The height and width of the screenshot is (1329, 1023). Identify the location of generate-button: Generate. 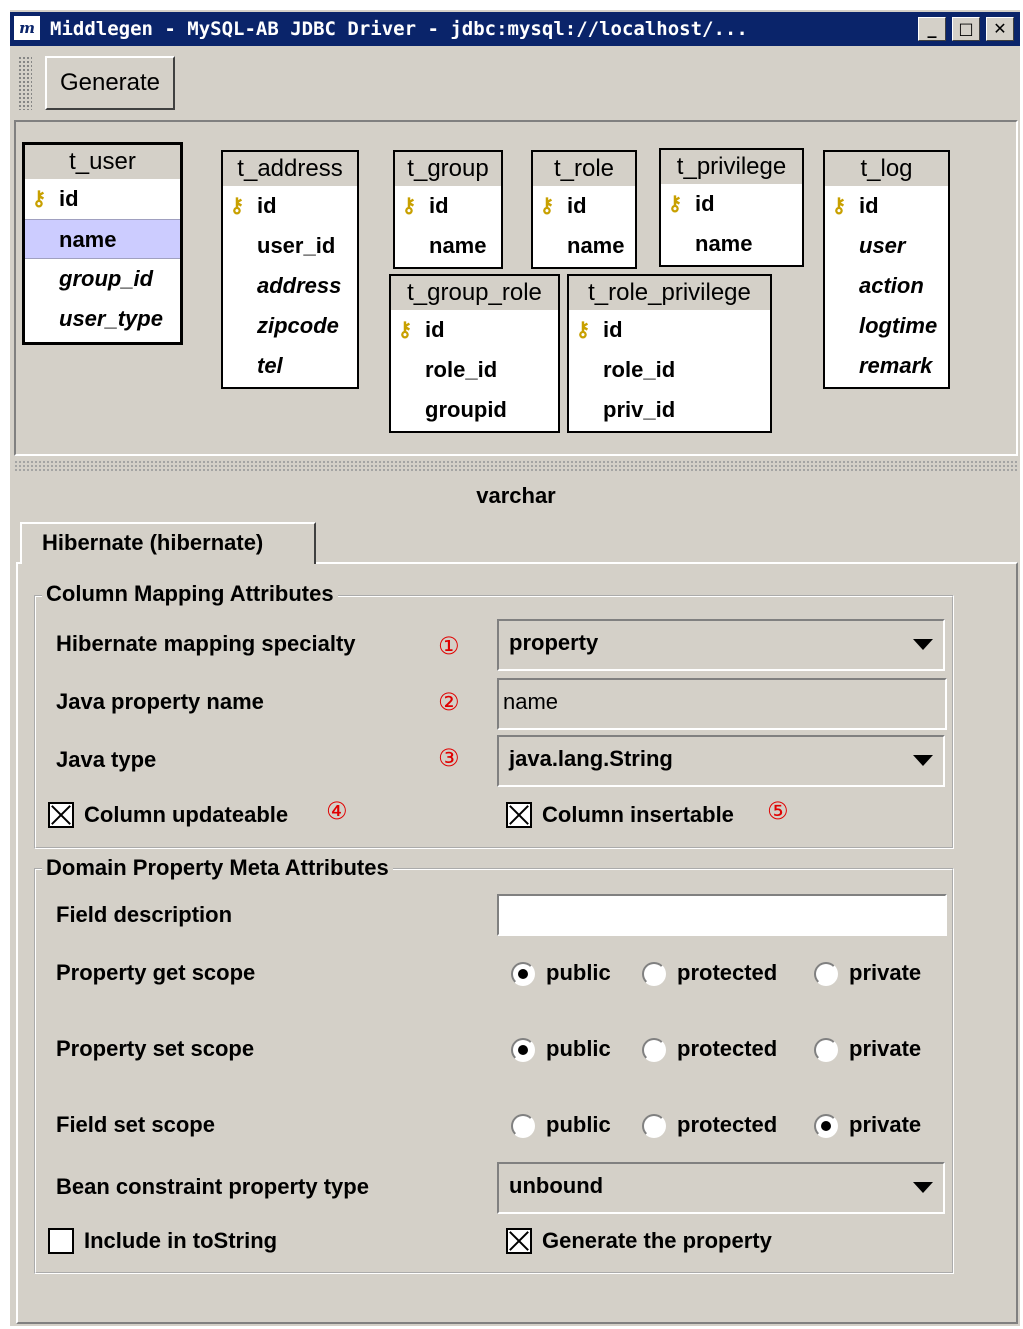
(110, 83).